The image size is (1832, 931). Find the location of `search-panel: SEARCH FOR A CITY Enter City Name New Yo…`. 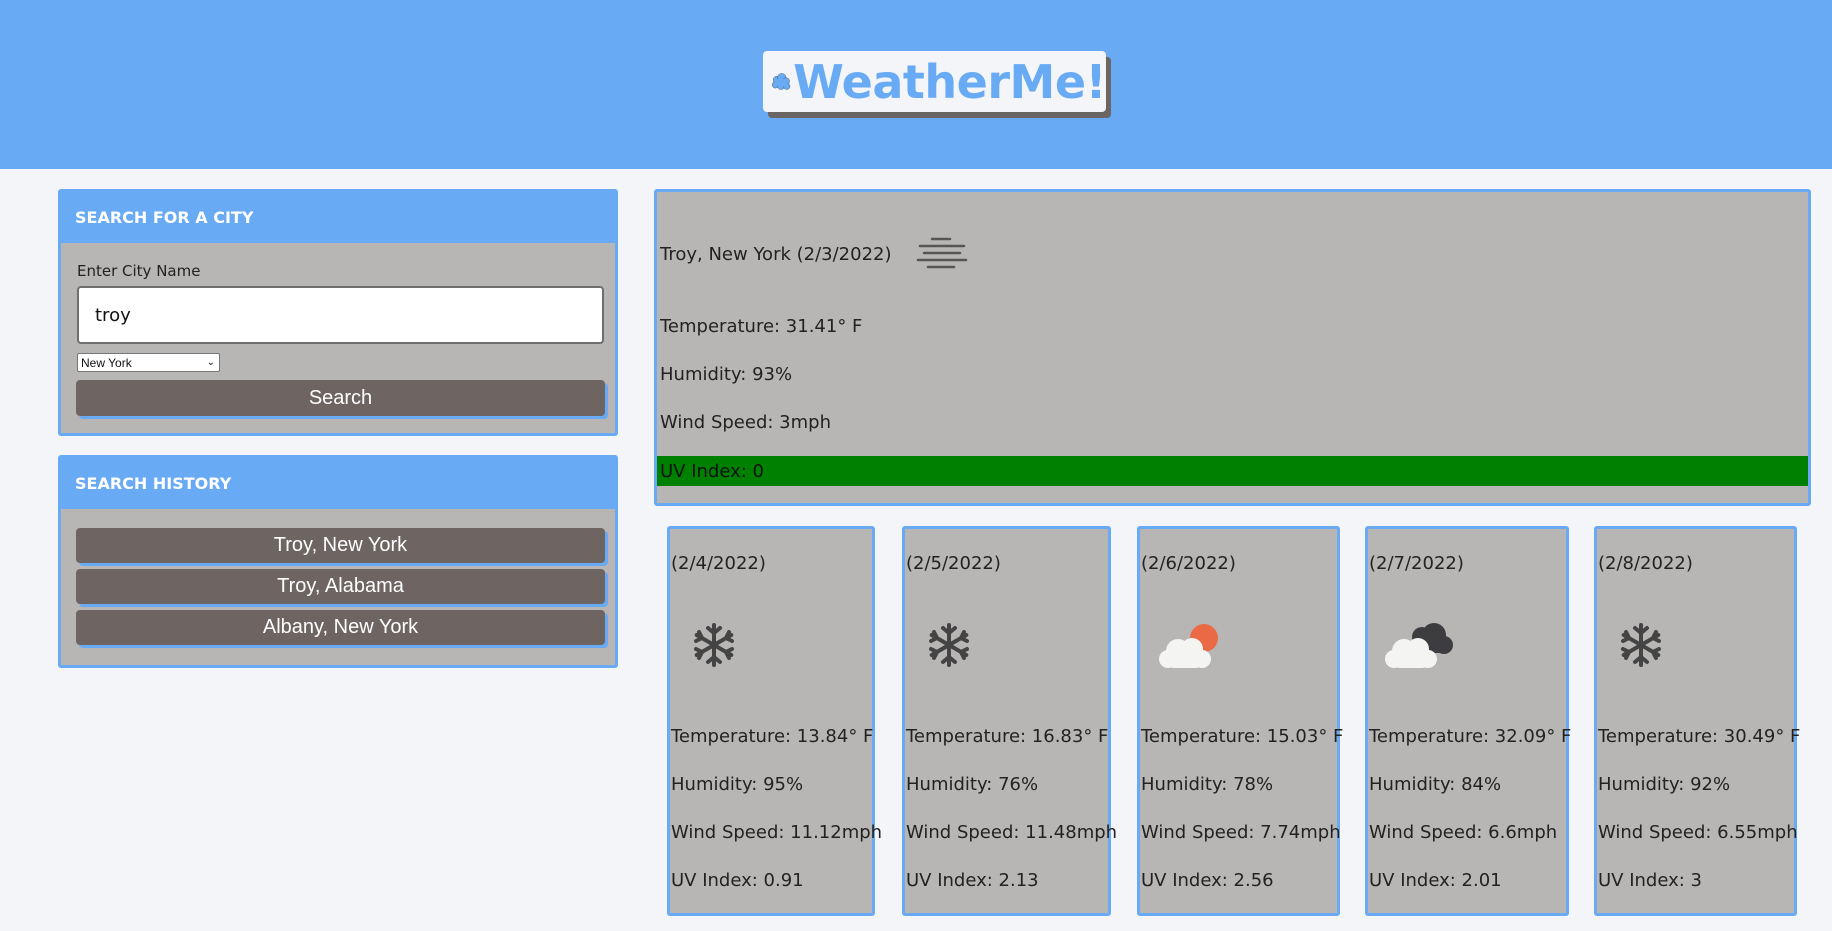

search-panel: SEARCH FOR A CITY Enter City Name New Yo… is located at coordinates (338, 312).